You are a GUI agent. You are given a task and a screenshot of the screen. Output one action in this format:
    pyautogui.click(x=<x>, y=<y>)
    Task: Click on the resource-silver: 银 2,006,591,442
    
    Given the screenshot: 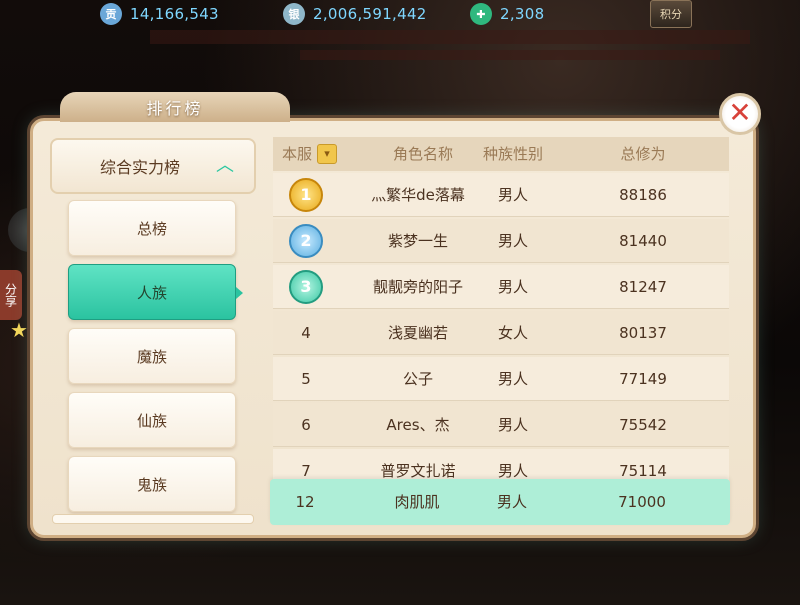 What is the action you would take?
    pyautogui.click(x=355, y=14)
    